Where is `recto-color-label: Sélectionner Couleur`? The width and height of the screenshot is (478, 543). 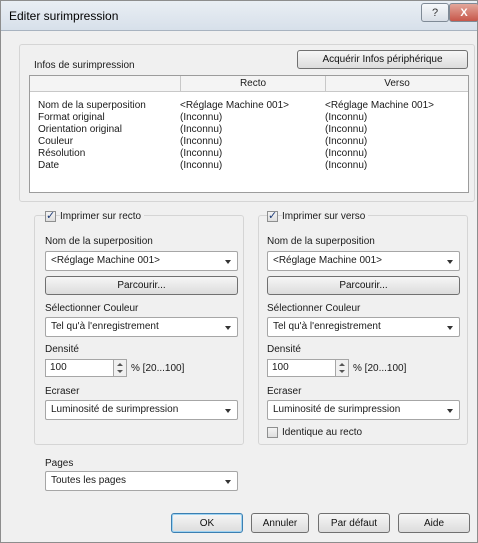 recto-color-label: Sélectionner Couleur is located at coordinates (92, 308).